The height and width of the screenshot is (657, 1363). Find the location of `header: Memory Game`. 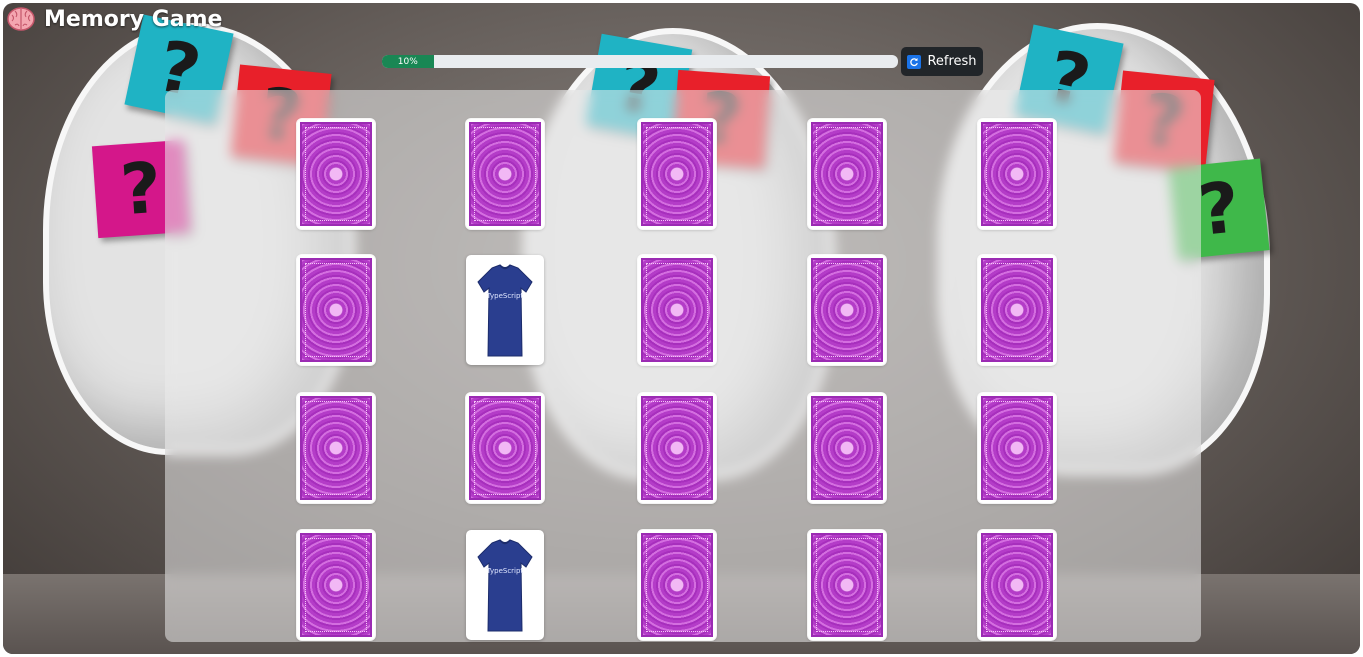

header: Memory Game is located at coordinates (114, 19).